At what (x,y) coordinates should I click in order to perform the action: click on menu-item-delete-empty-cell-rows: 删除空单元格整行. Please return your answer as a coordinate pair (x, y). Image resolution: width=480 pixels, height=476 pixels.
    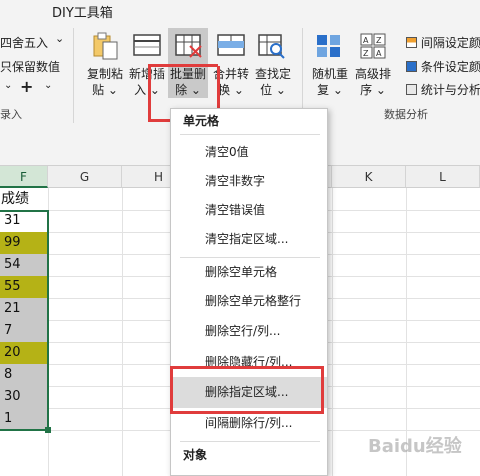
    Looking at the image, I should click on (249, 301).